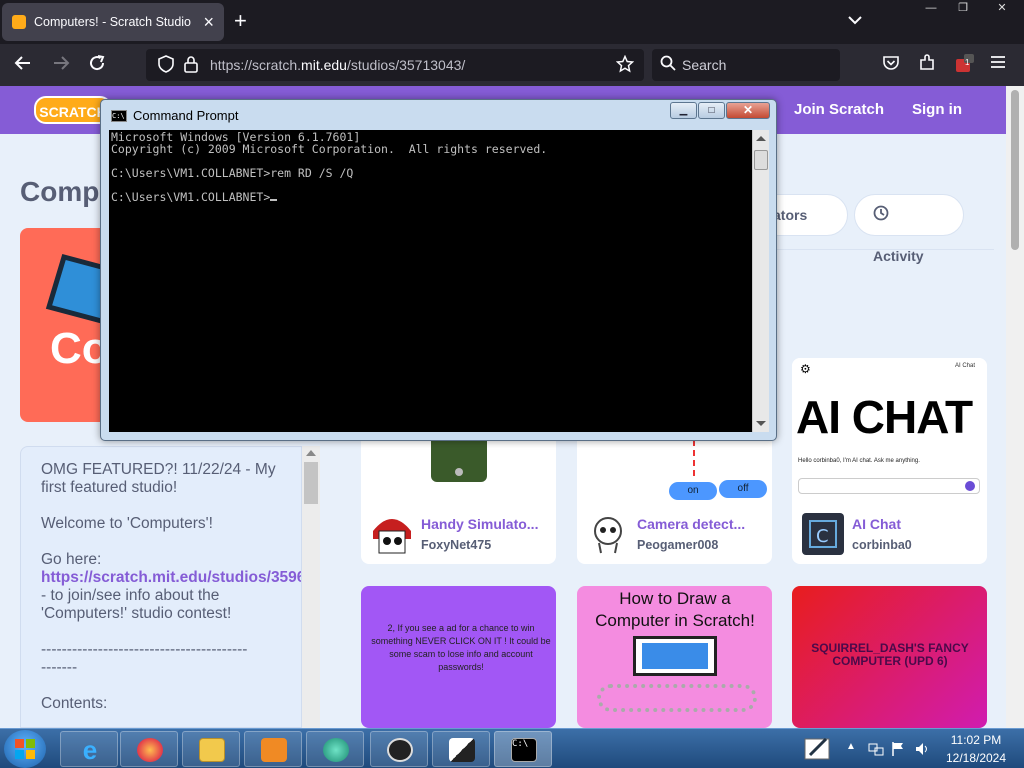  What do you see at coordinates (186, 115) in the screenshot?
I see `cmd-window-title: Command Prompt` at bounding box center [186, 115].